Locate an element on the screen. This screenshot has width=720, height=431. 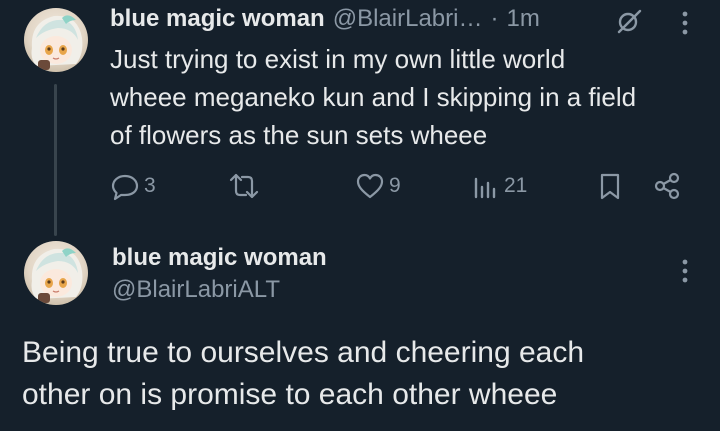
share-button is located at coordinates (667, 186).